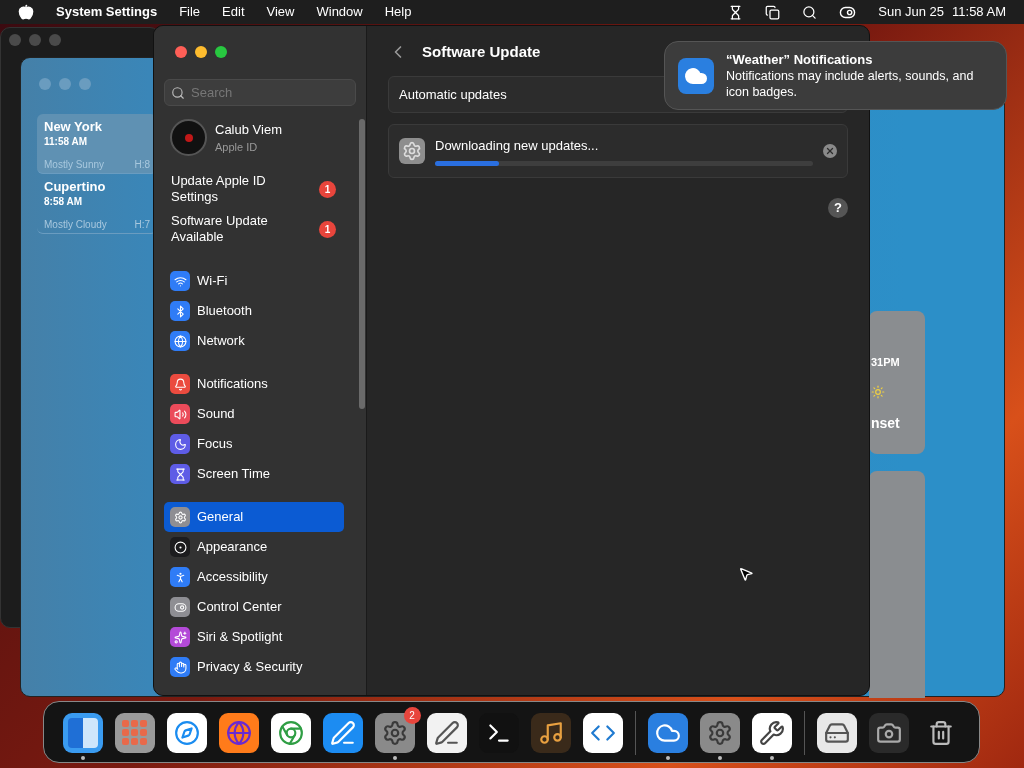 This screenshot has width=1024, height=768. What do you see at coordinates (453, 94) in the screenshot?
I see `row-label: Automatic updates` at bounding box center [453, 94].